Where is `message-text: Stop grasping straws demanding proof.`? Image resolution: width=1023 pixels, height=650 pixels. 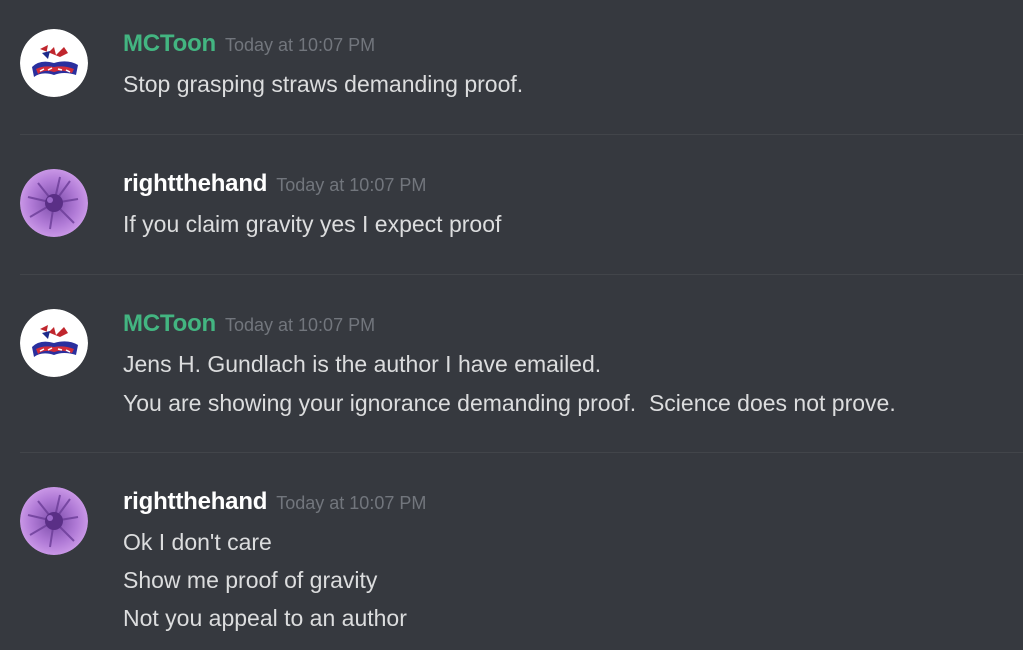 message-text: Stop grasping straws demanding proof. is located at coordinates (323, 84).